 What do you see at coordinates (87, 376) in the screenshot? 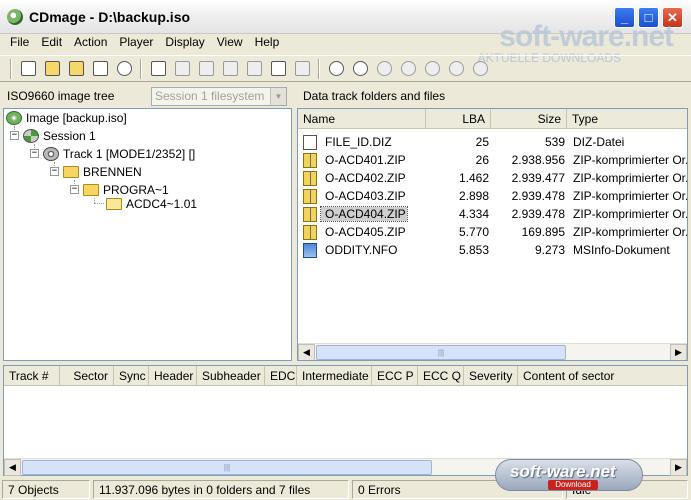
I see `column-sector: Sector` at bounding box center [87, 376].